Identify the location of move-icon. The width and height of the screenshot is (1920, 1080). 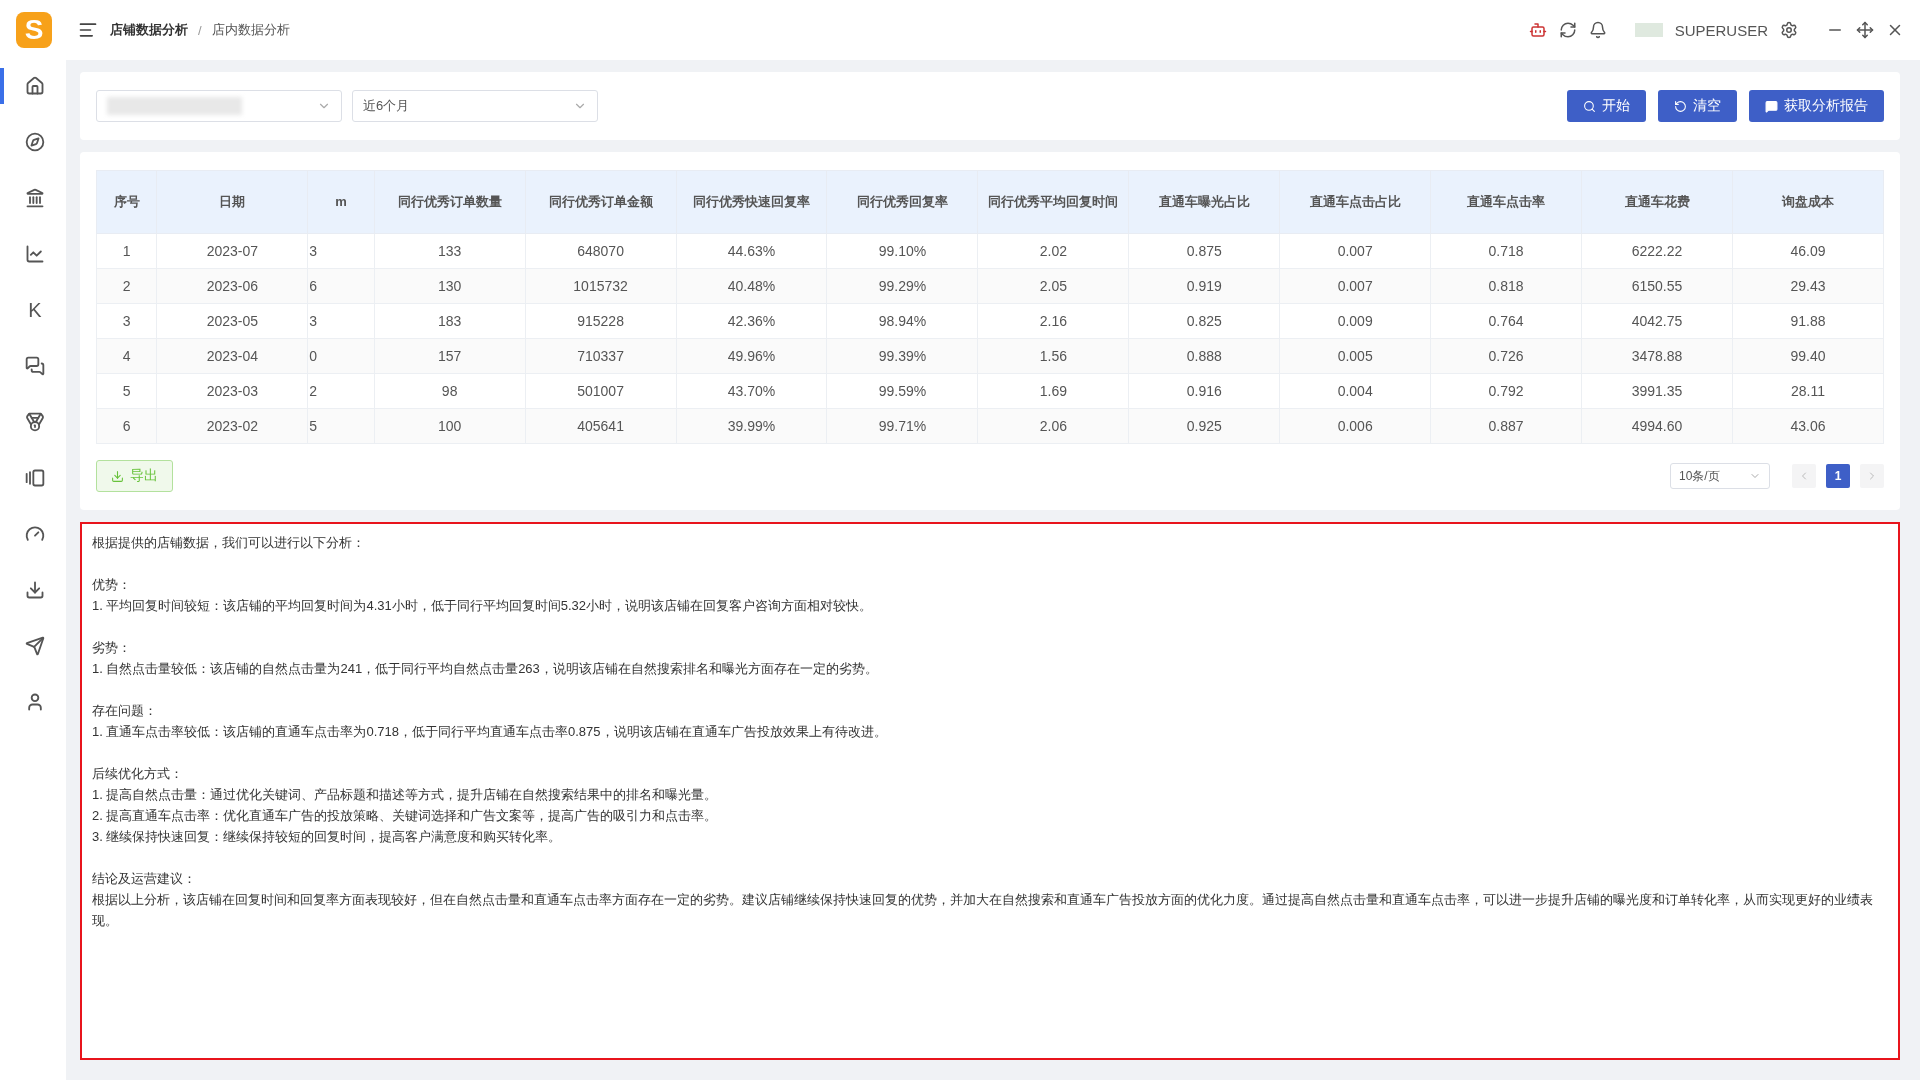
(1865, 30).